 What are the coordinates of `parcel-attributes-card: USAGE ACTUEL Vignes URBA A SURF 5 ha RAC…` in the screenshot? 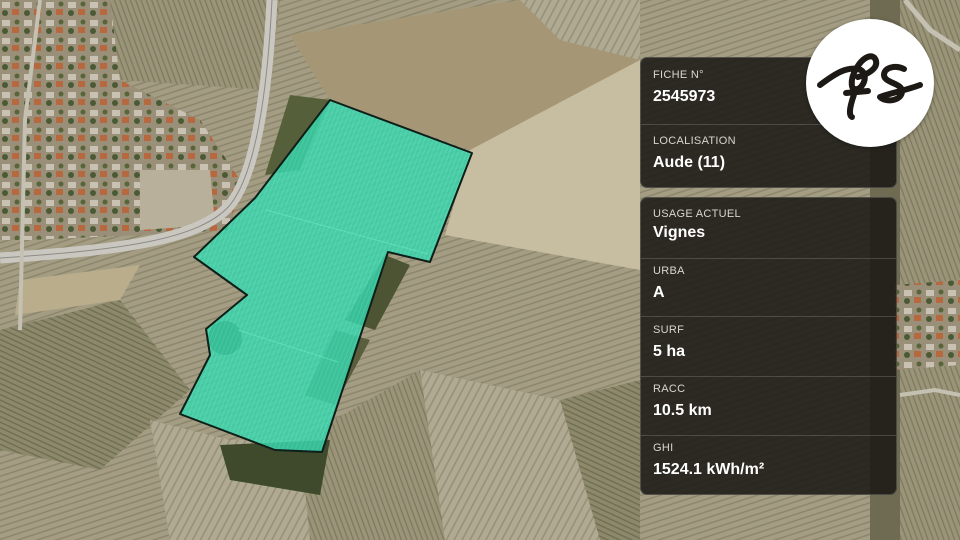 It's located at (768, 346).